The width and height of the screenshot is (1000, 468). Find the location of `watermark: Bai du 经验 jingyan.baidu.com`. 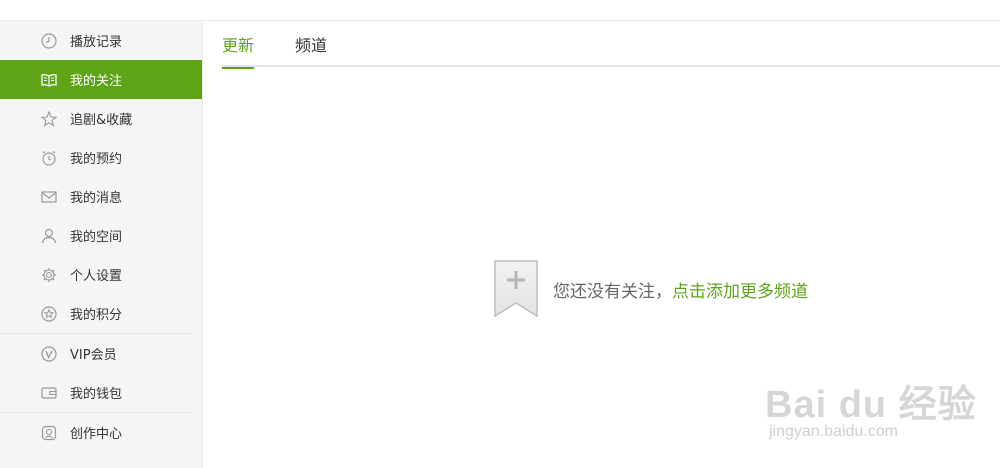

watermark: Bai du 经验 jingyan.baidu.com is located at coordinates (877, 405).